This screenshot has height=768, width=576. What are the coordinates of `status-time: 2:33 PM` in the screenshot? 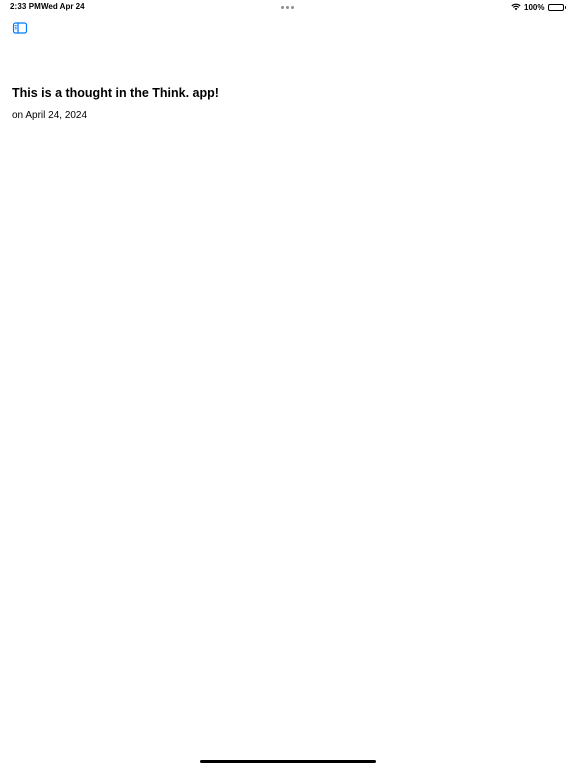 It's located at (25, 6).